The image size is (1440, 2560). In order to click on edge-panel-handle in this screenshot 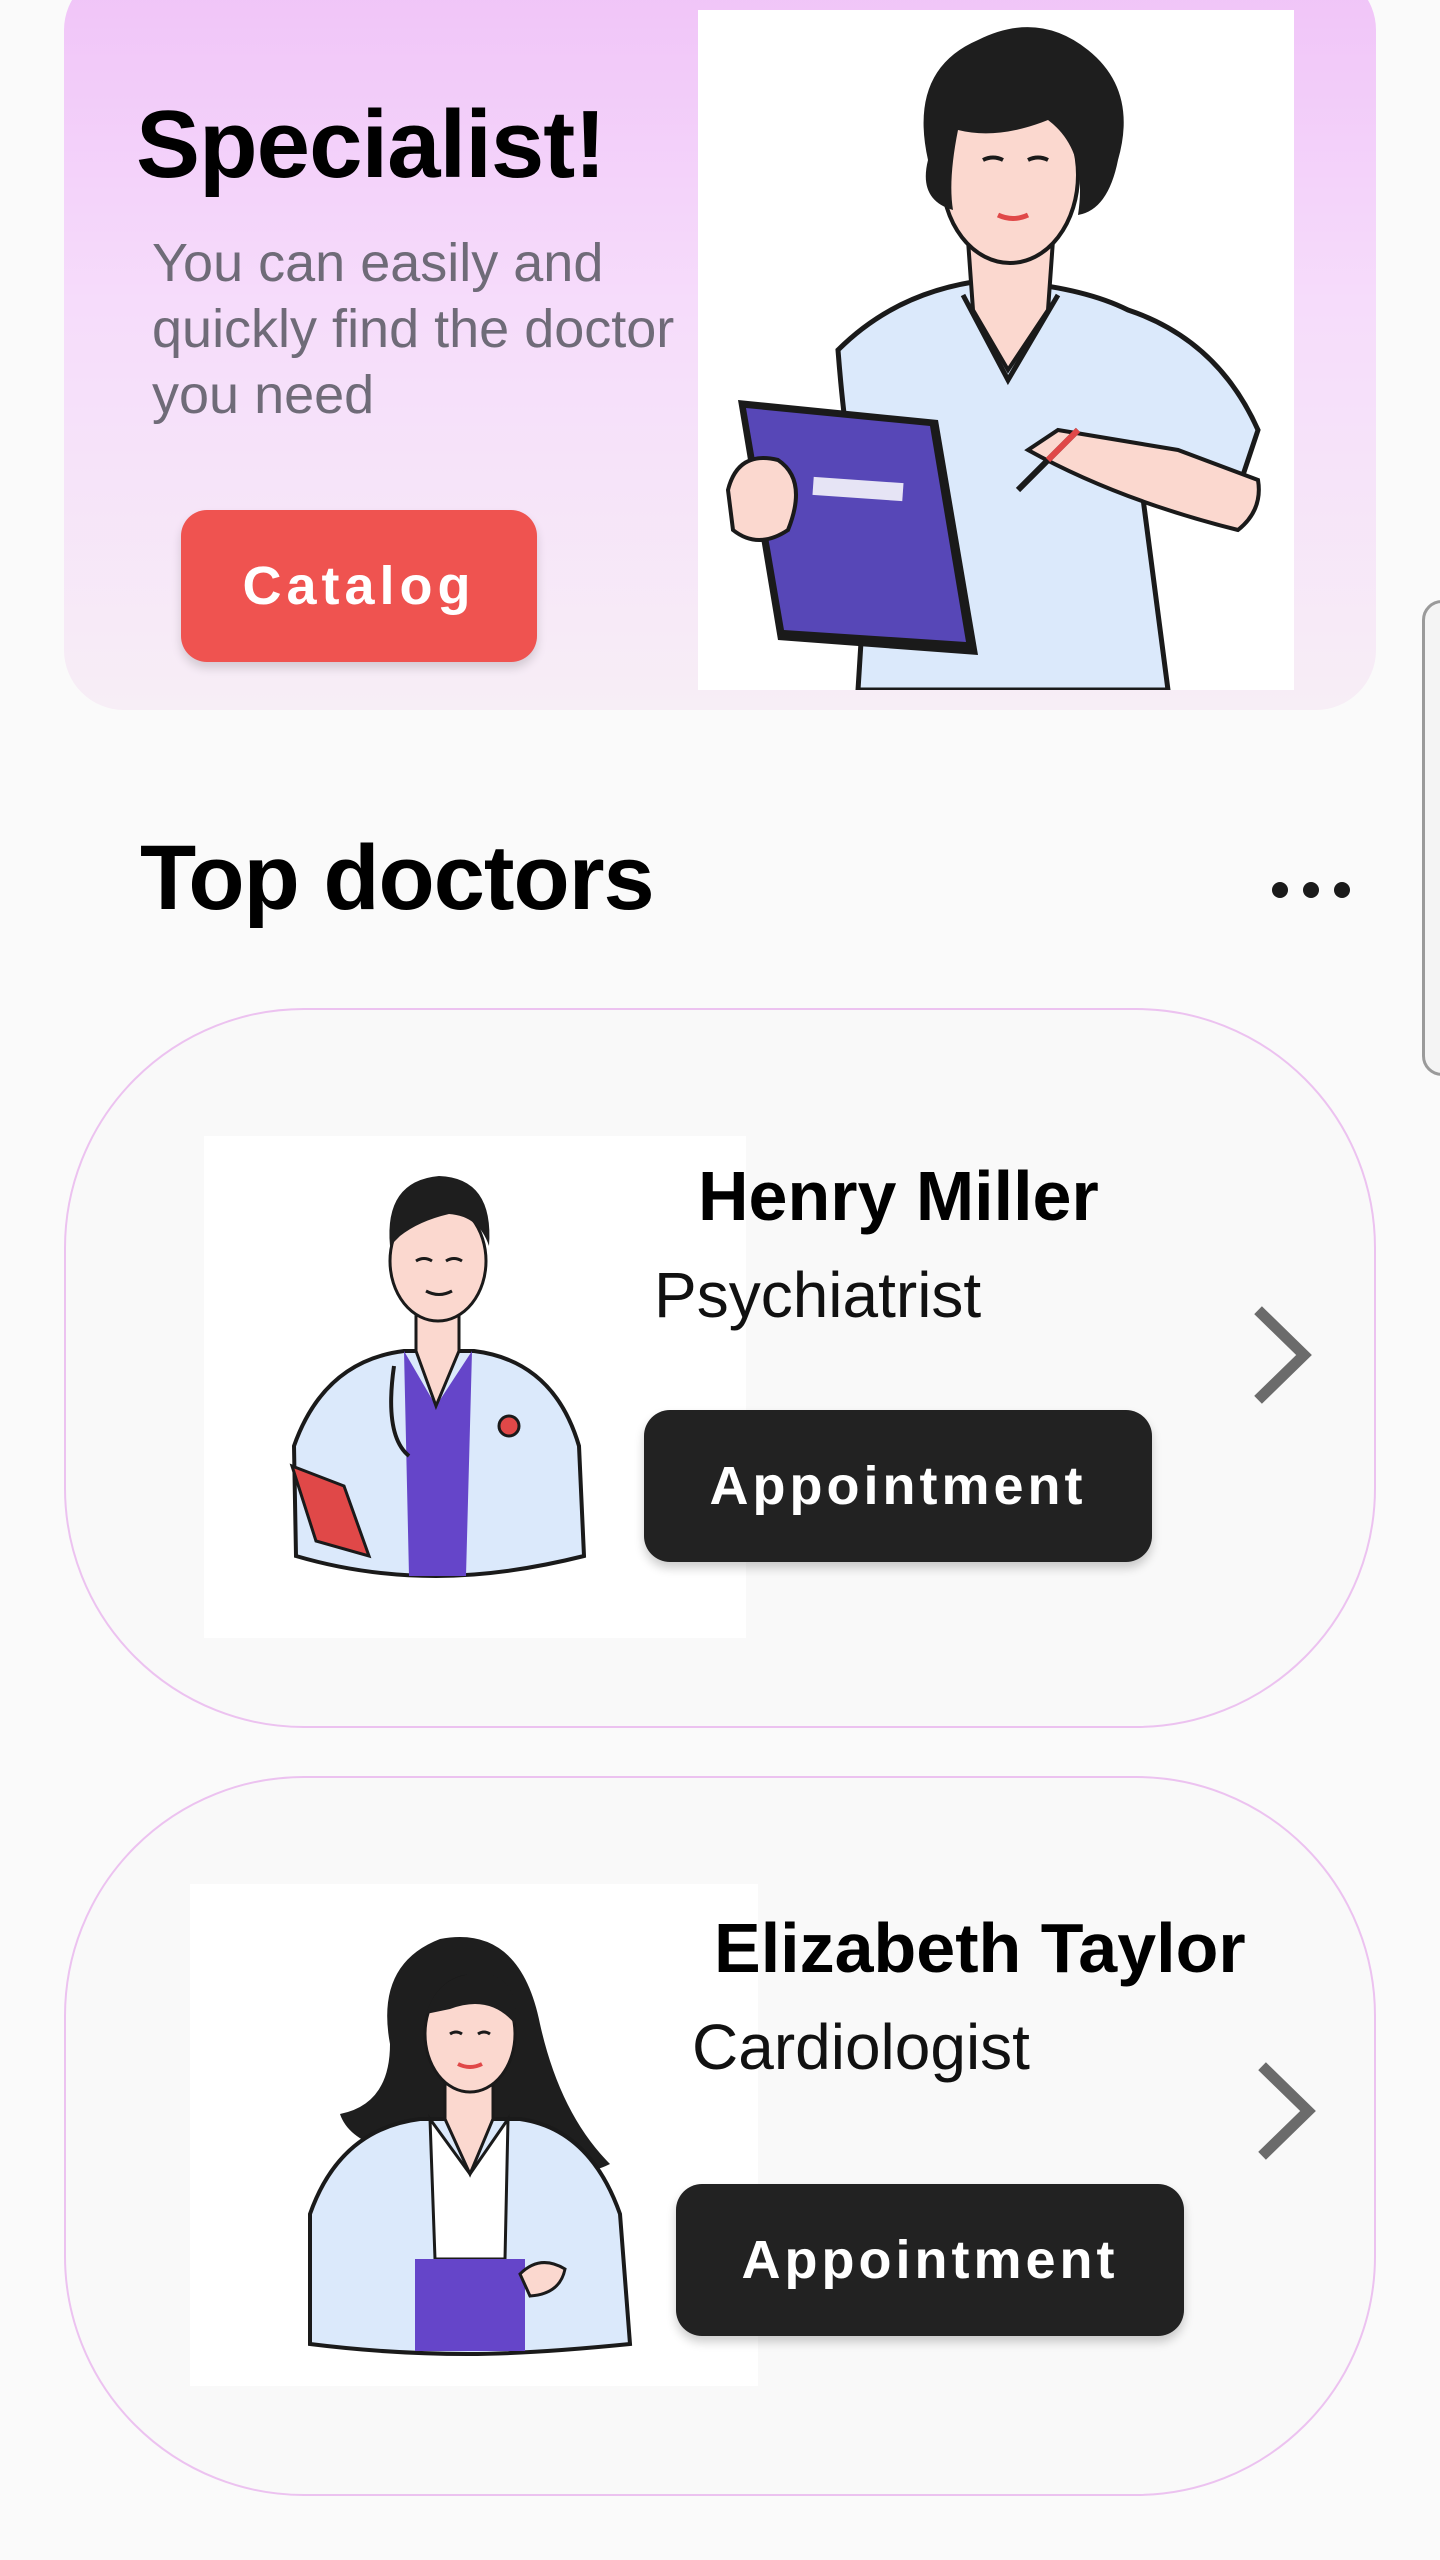, I will do `click(1431, 838)`.